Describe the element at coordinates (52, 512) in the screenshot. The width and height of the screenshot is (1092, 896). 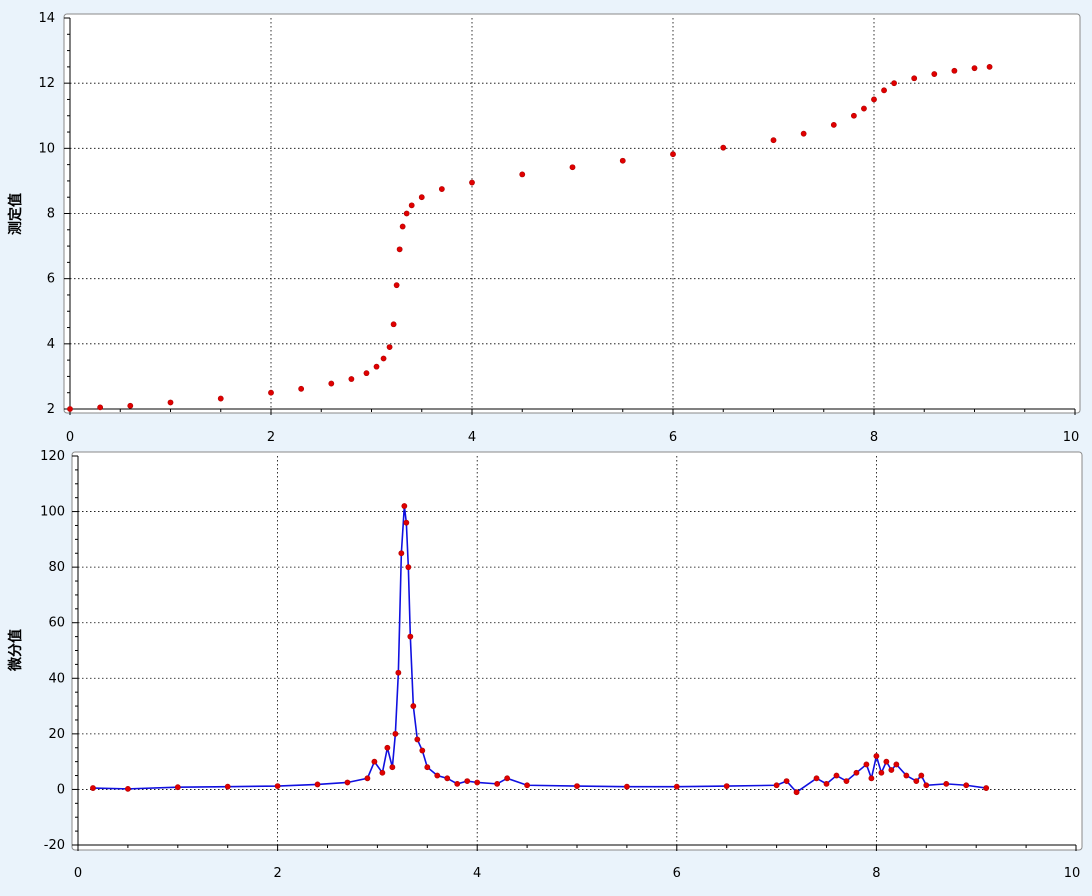
I see `y-tick-label: 100` at that location.